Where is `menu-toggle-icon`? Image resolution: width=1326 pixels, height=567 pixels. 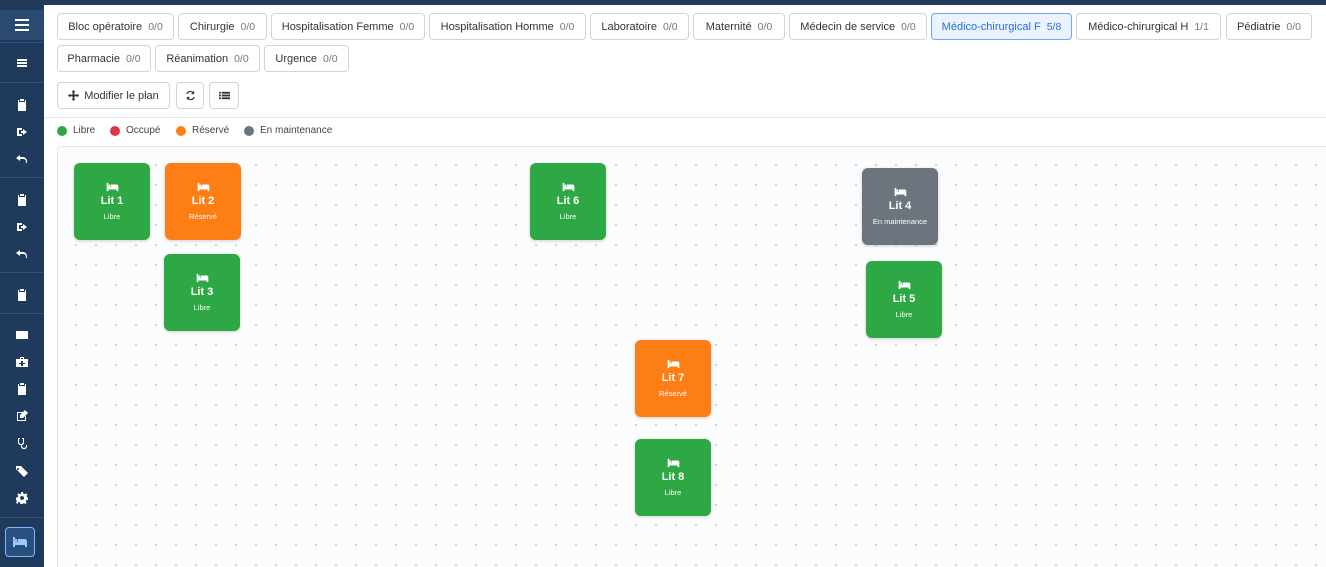
menu-toggle-icon is located at coordinates (22, 25).